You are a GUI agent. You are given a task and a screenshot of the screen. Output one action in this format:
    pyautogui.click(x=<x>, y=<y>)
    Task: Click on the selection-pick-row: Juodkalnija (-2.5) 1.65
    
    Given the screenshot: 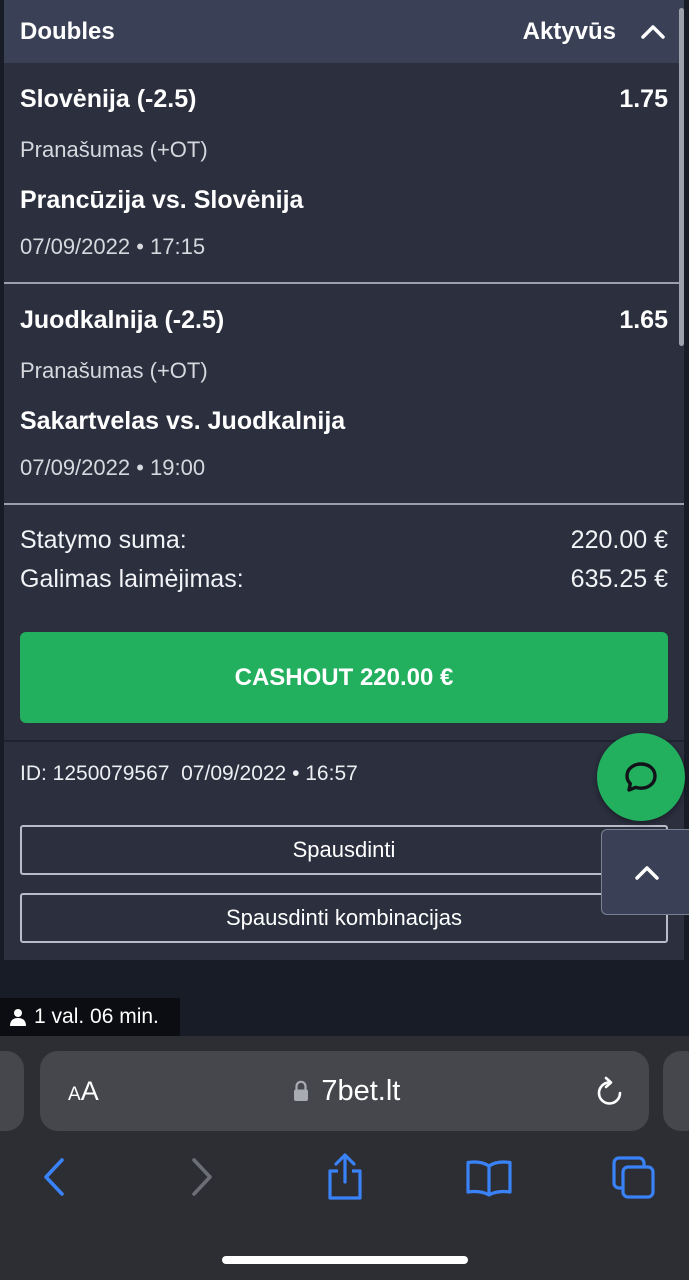 What is the action you would take?
    pyautogui.click(x=344, y=320)
    